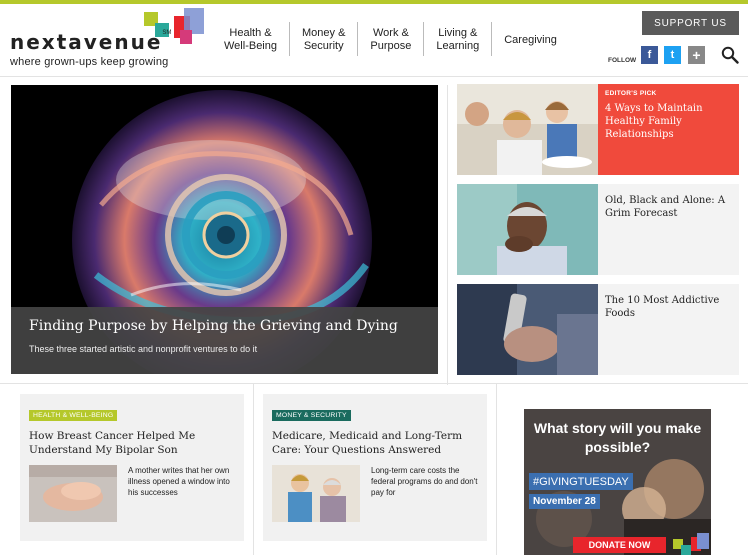 The image size is (748, 555). I want to click on site-tagline: where grown-ups keep growing, so click(89, 62).